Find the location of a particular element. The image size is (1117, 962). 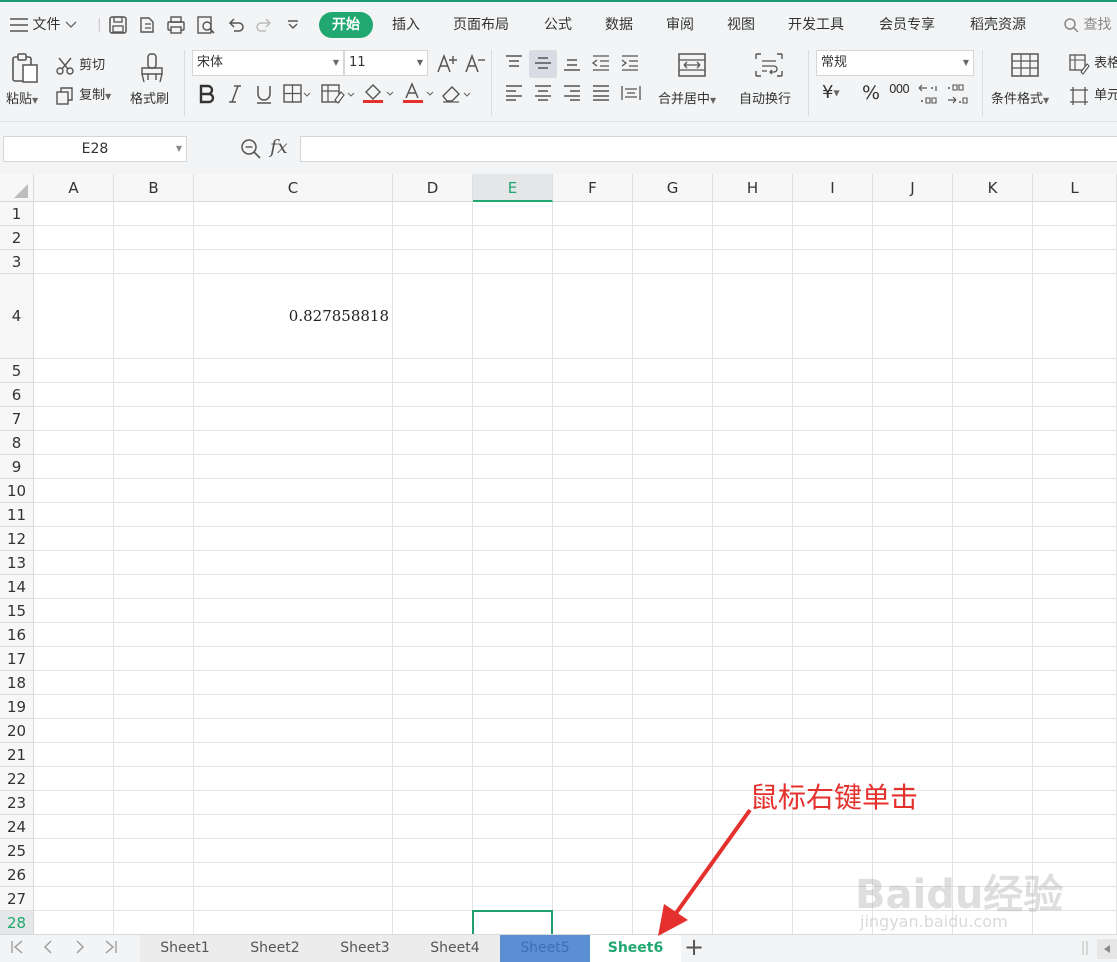

fill-color-button is located at coordinates (378, 95).